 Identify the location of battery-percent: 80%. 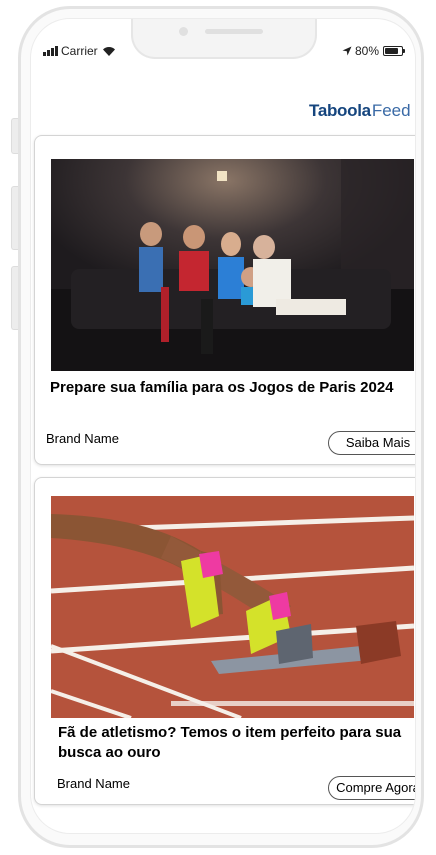
(366, 51).